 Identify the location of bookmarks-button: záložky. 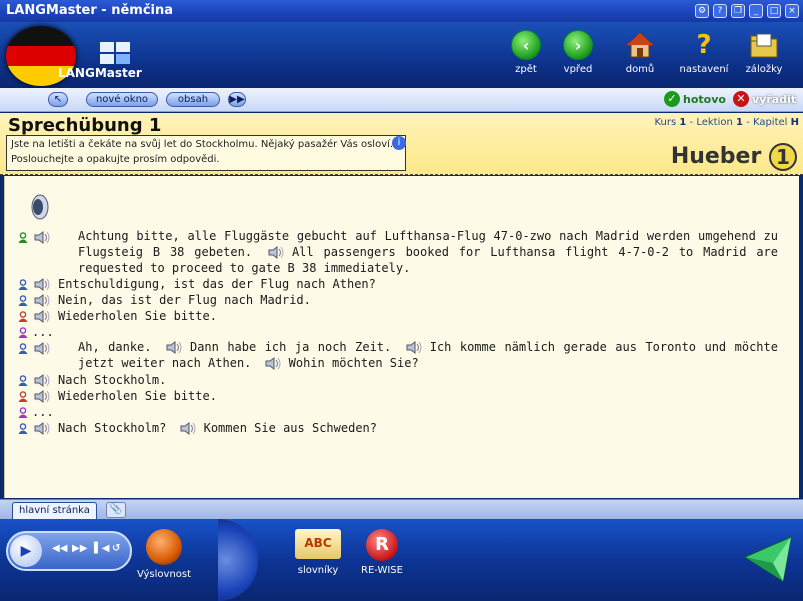
(764, 56).